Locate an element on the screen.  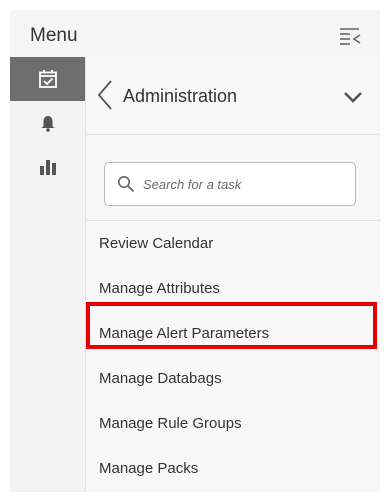
menu-header: Menu is located at coordinates (195, 33).